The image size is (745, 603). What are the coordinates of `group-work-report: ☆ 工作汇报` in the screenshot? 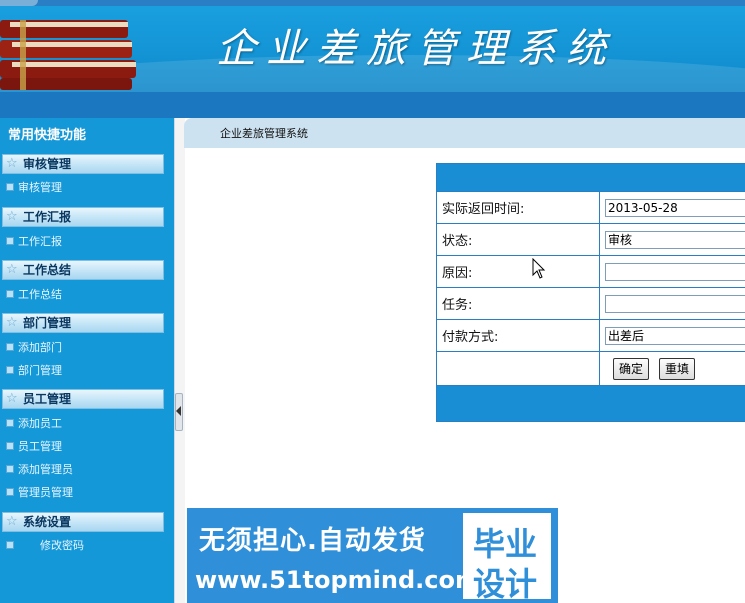 It's located at (83, 217).